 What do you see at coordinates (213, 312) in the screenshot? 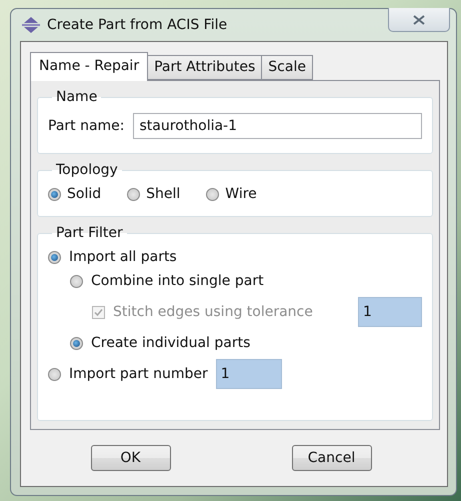
I see `option-label: Stitch edges using tolerance` at bounding box center [213, 312].